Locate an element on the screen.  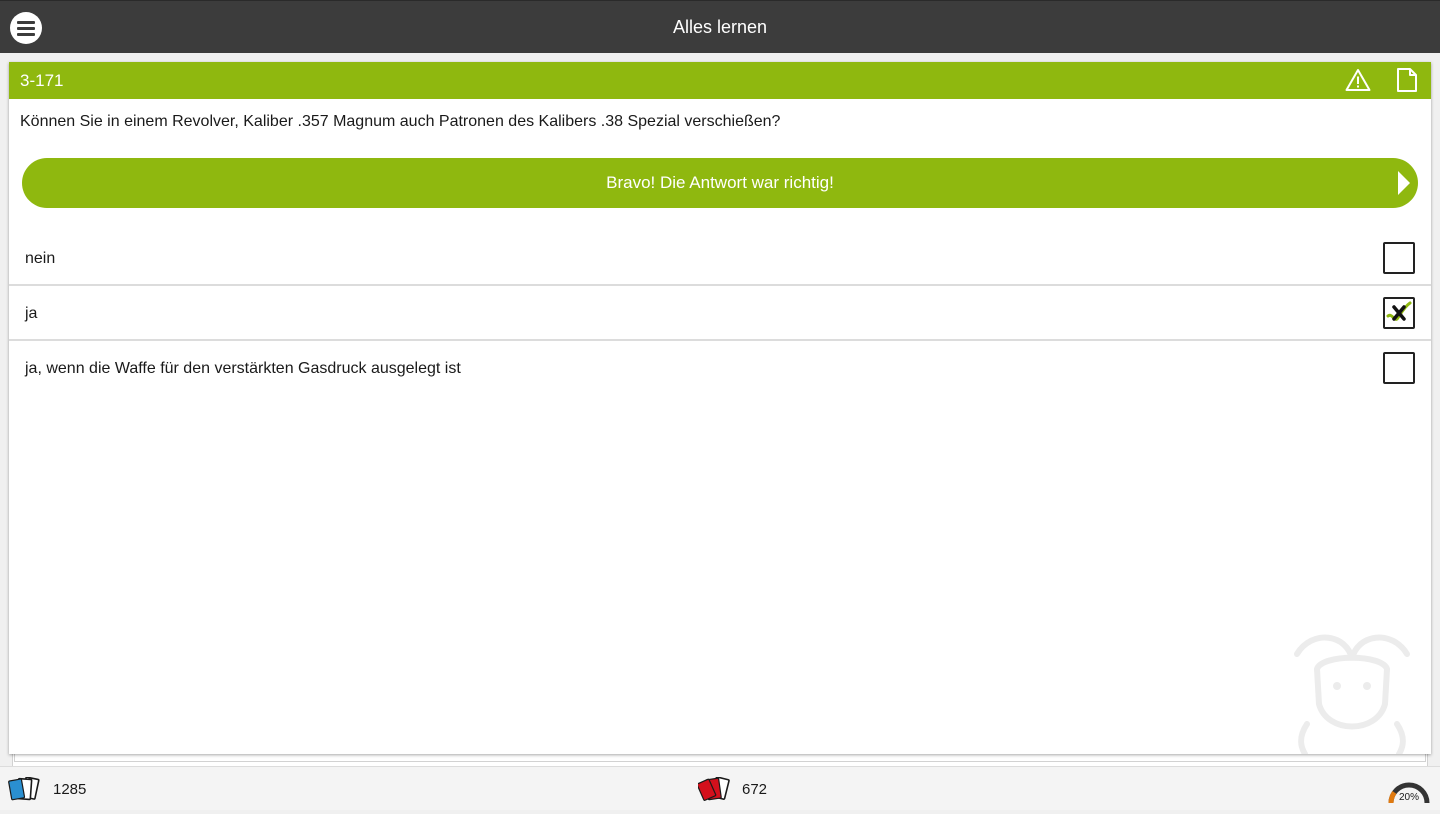
top-bar: Alles lernen is located at coordinates (720, 26).